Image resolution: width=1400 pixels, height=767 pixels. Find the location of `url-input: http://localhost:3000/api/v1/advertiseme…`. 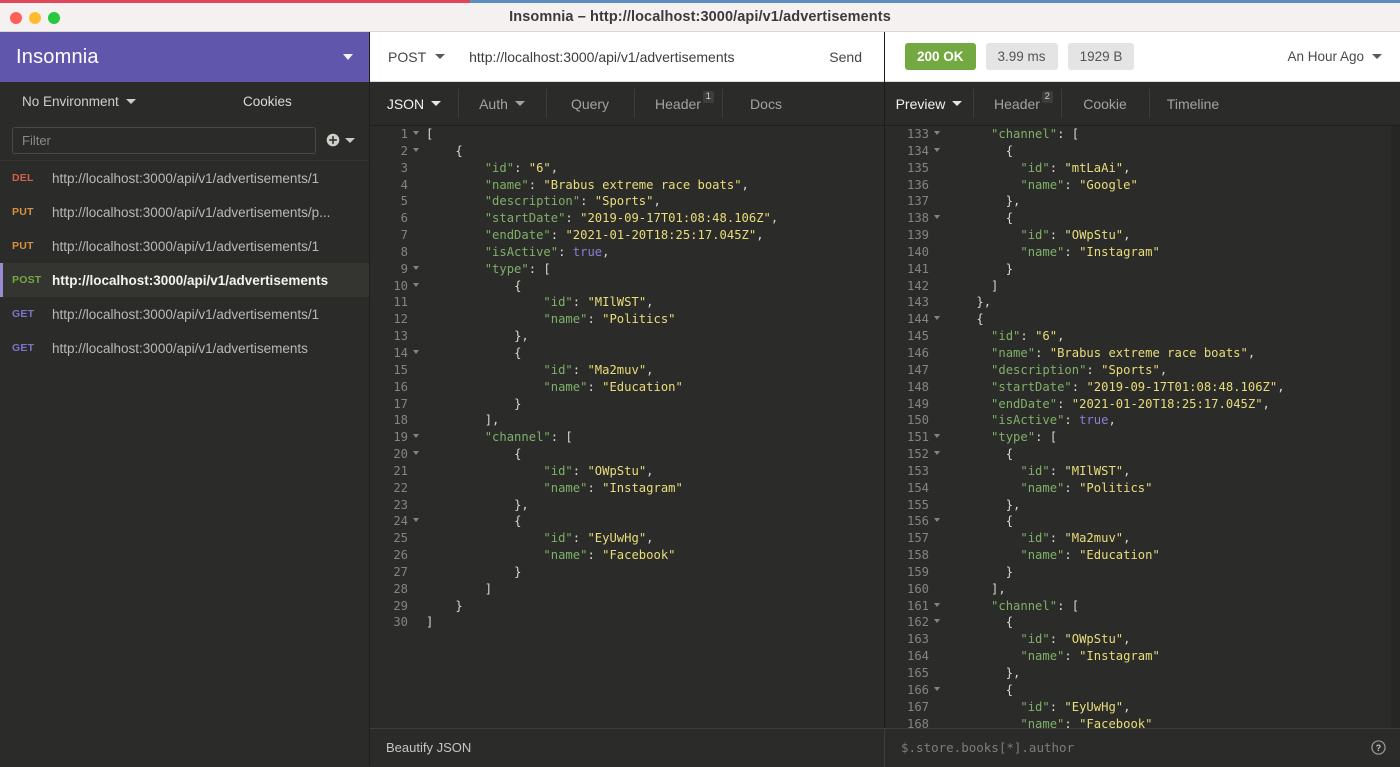

url-input: http://localhost:3000/api/v1/advertiseme… is located at coordinates (644, 57).